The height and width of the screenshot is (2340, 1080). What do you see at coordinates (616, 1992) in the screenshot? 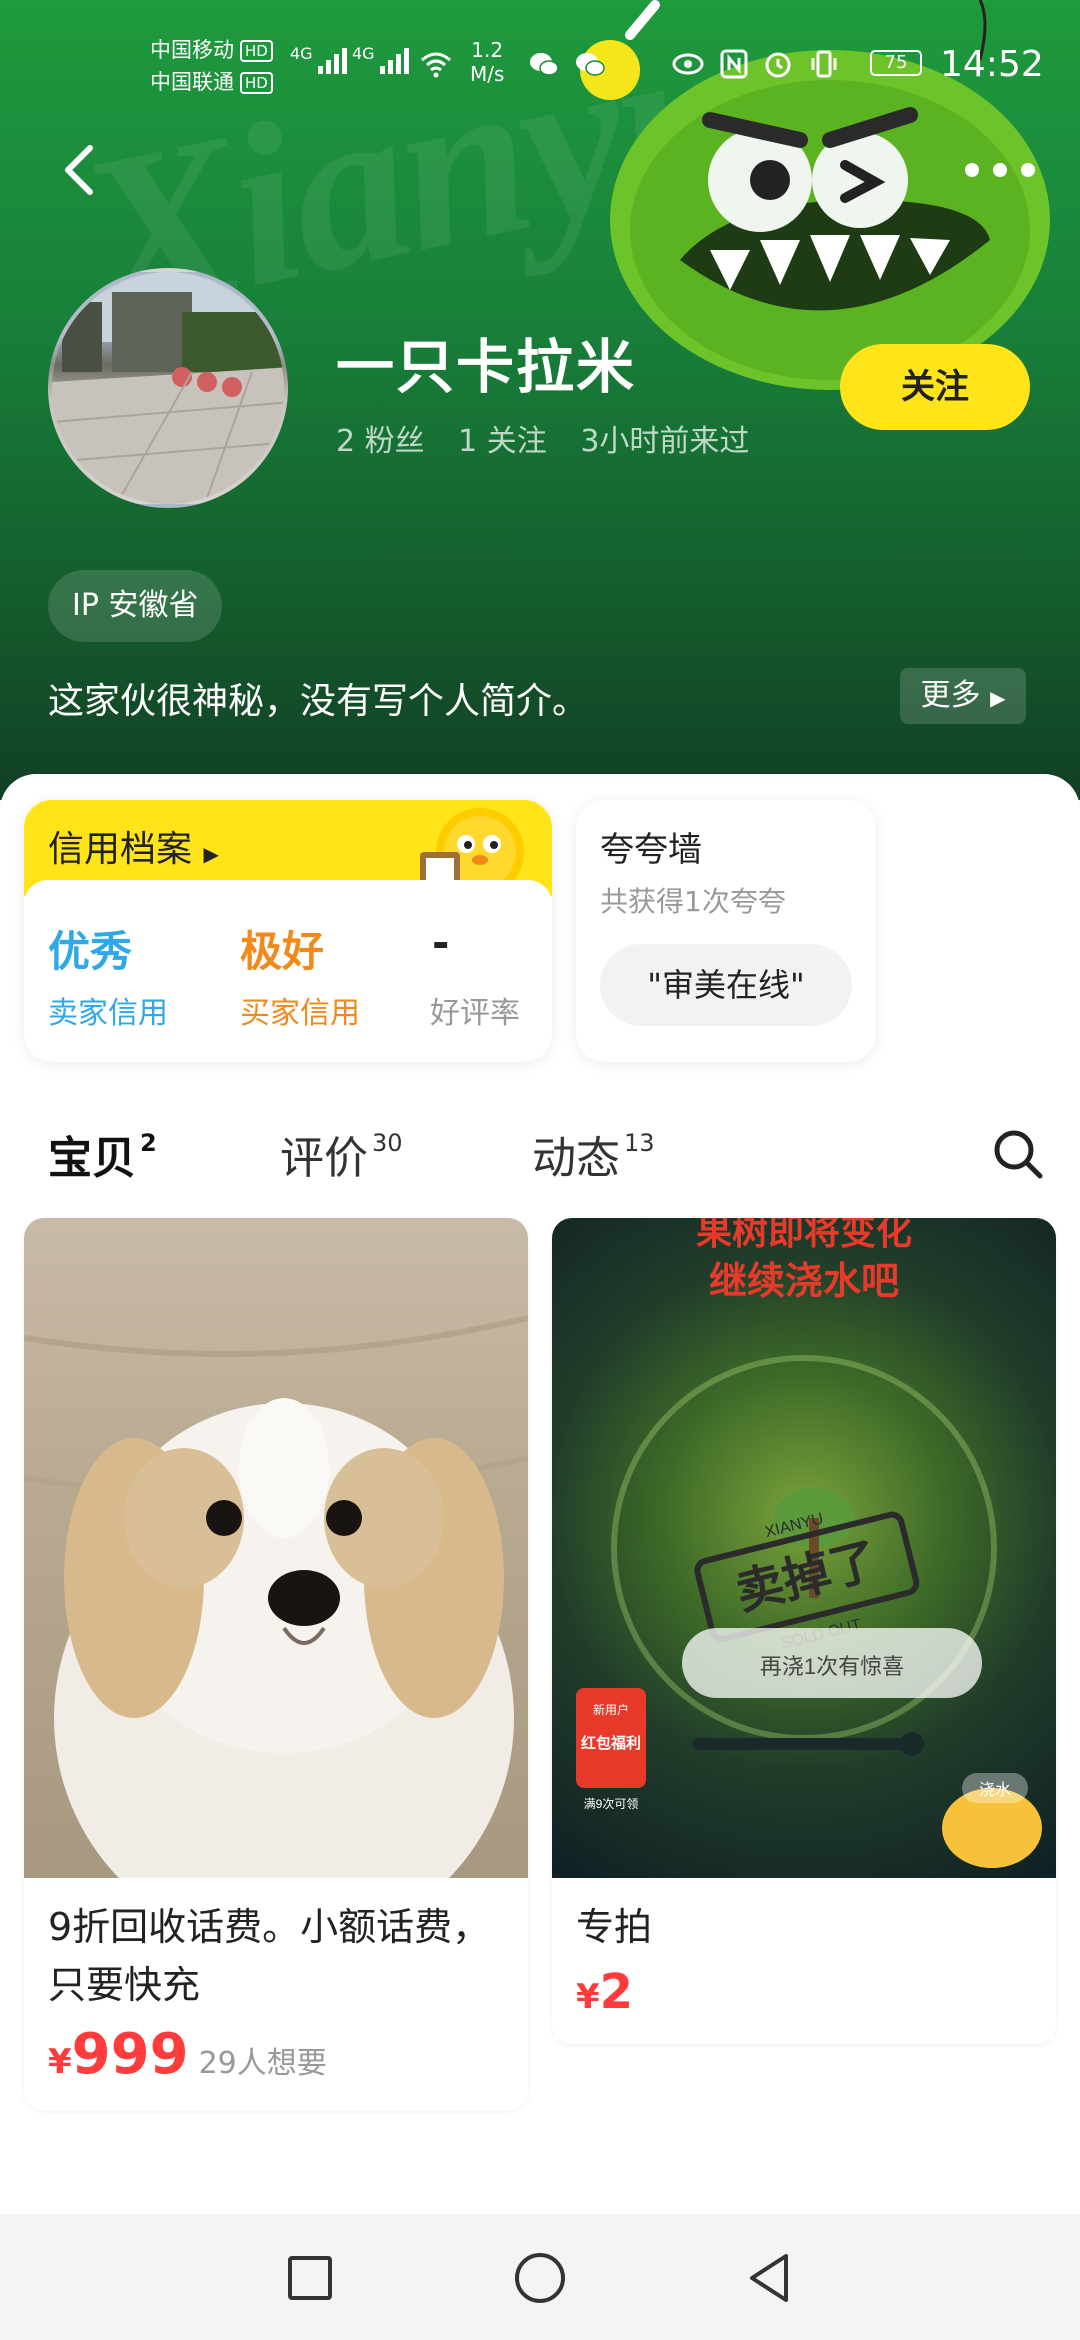
I see `product-price: 2` at bounding box center [616, 1992].